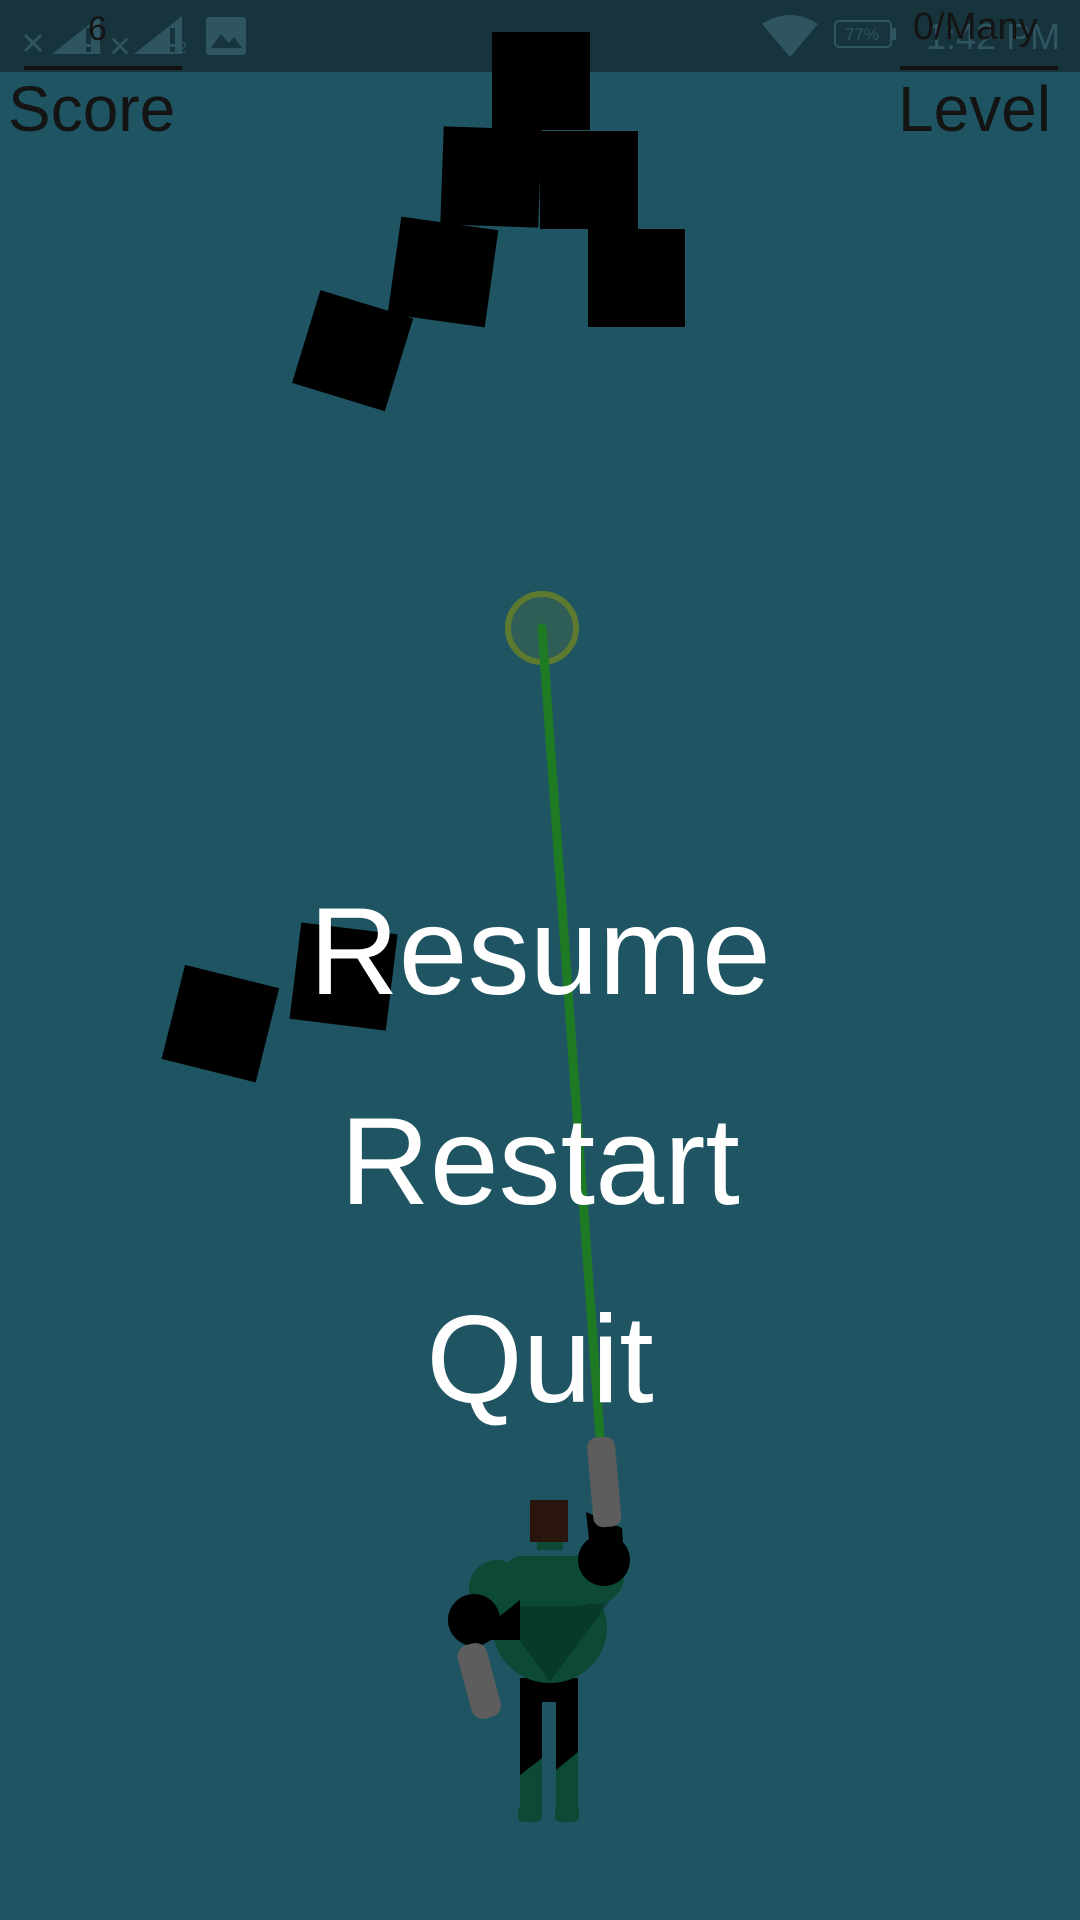 The image size is (1080, 1920). Describe the element at coordinates (540, 1162) in the screenshot. I see `restart-button: Restart` at that location.